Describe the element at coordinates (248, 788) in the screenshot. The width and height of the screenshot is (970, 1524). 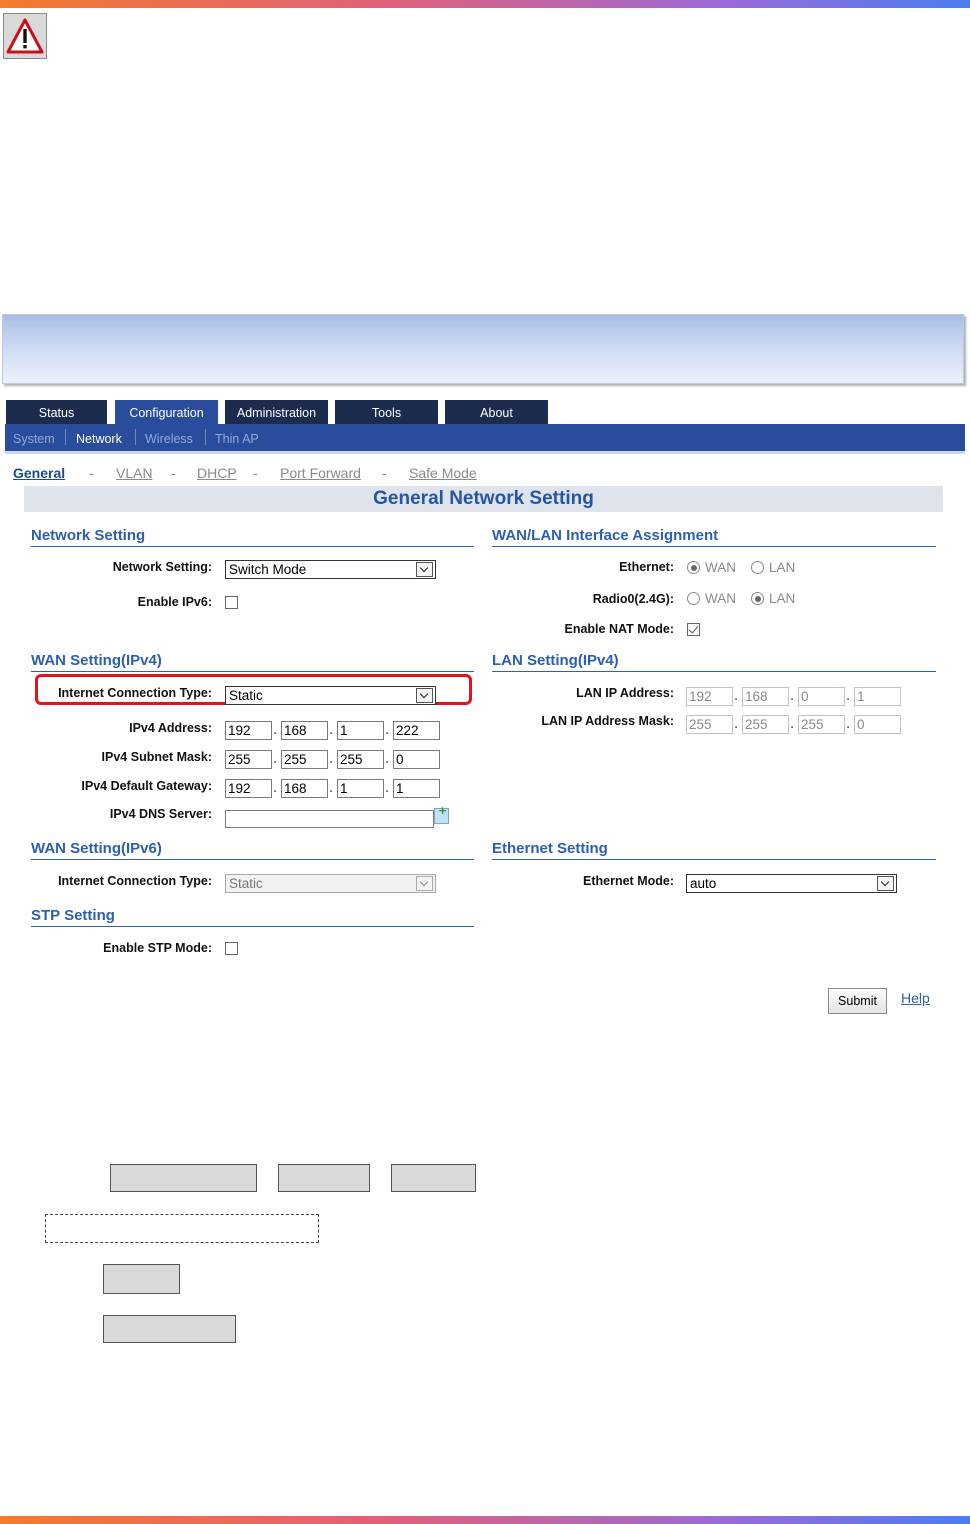
I see `ipv4-gateway-octet-1: 192` at that location.